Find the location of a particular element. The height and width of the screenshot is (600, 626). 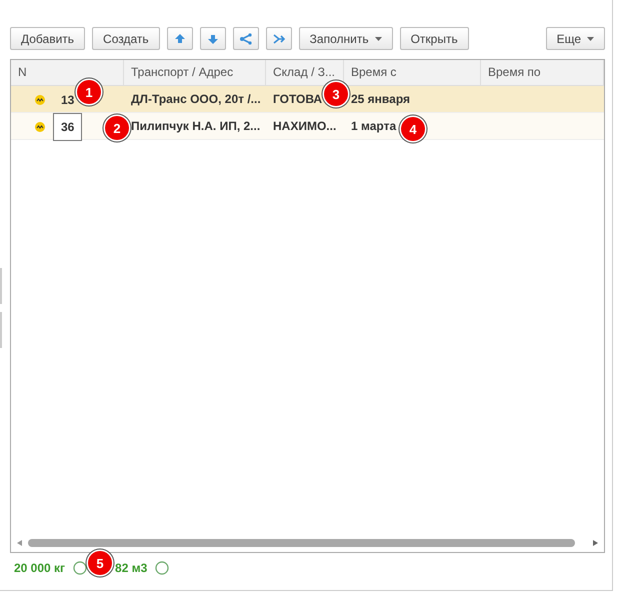

table-cell: 25 января is located at coordinates (380, 99).